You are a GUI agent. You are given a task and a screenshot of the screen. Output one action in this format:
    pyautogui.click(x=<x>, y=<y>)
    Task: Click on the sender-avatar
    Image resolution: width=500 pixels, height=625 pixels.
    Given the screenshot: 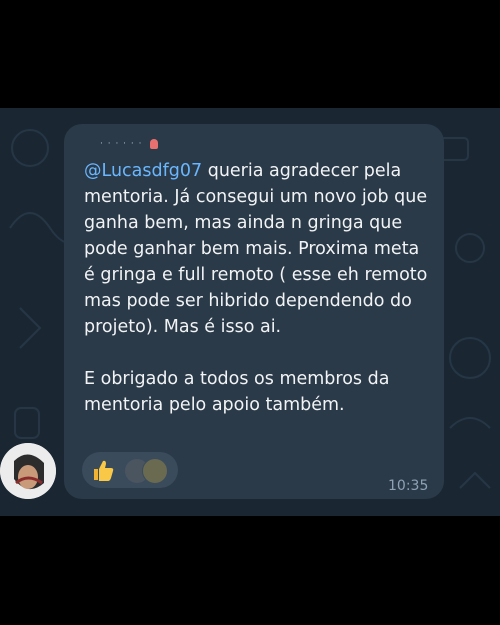 What is the action you would take?
    pyautogui.click(x=28, y=471)
    